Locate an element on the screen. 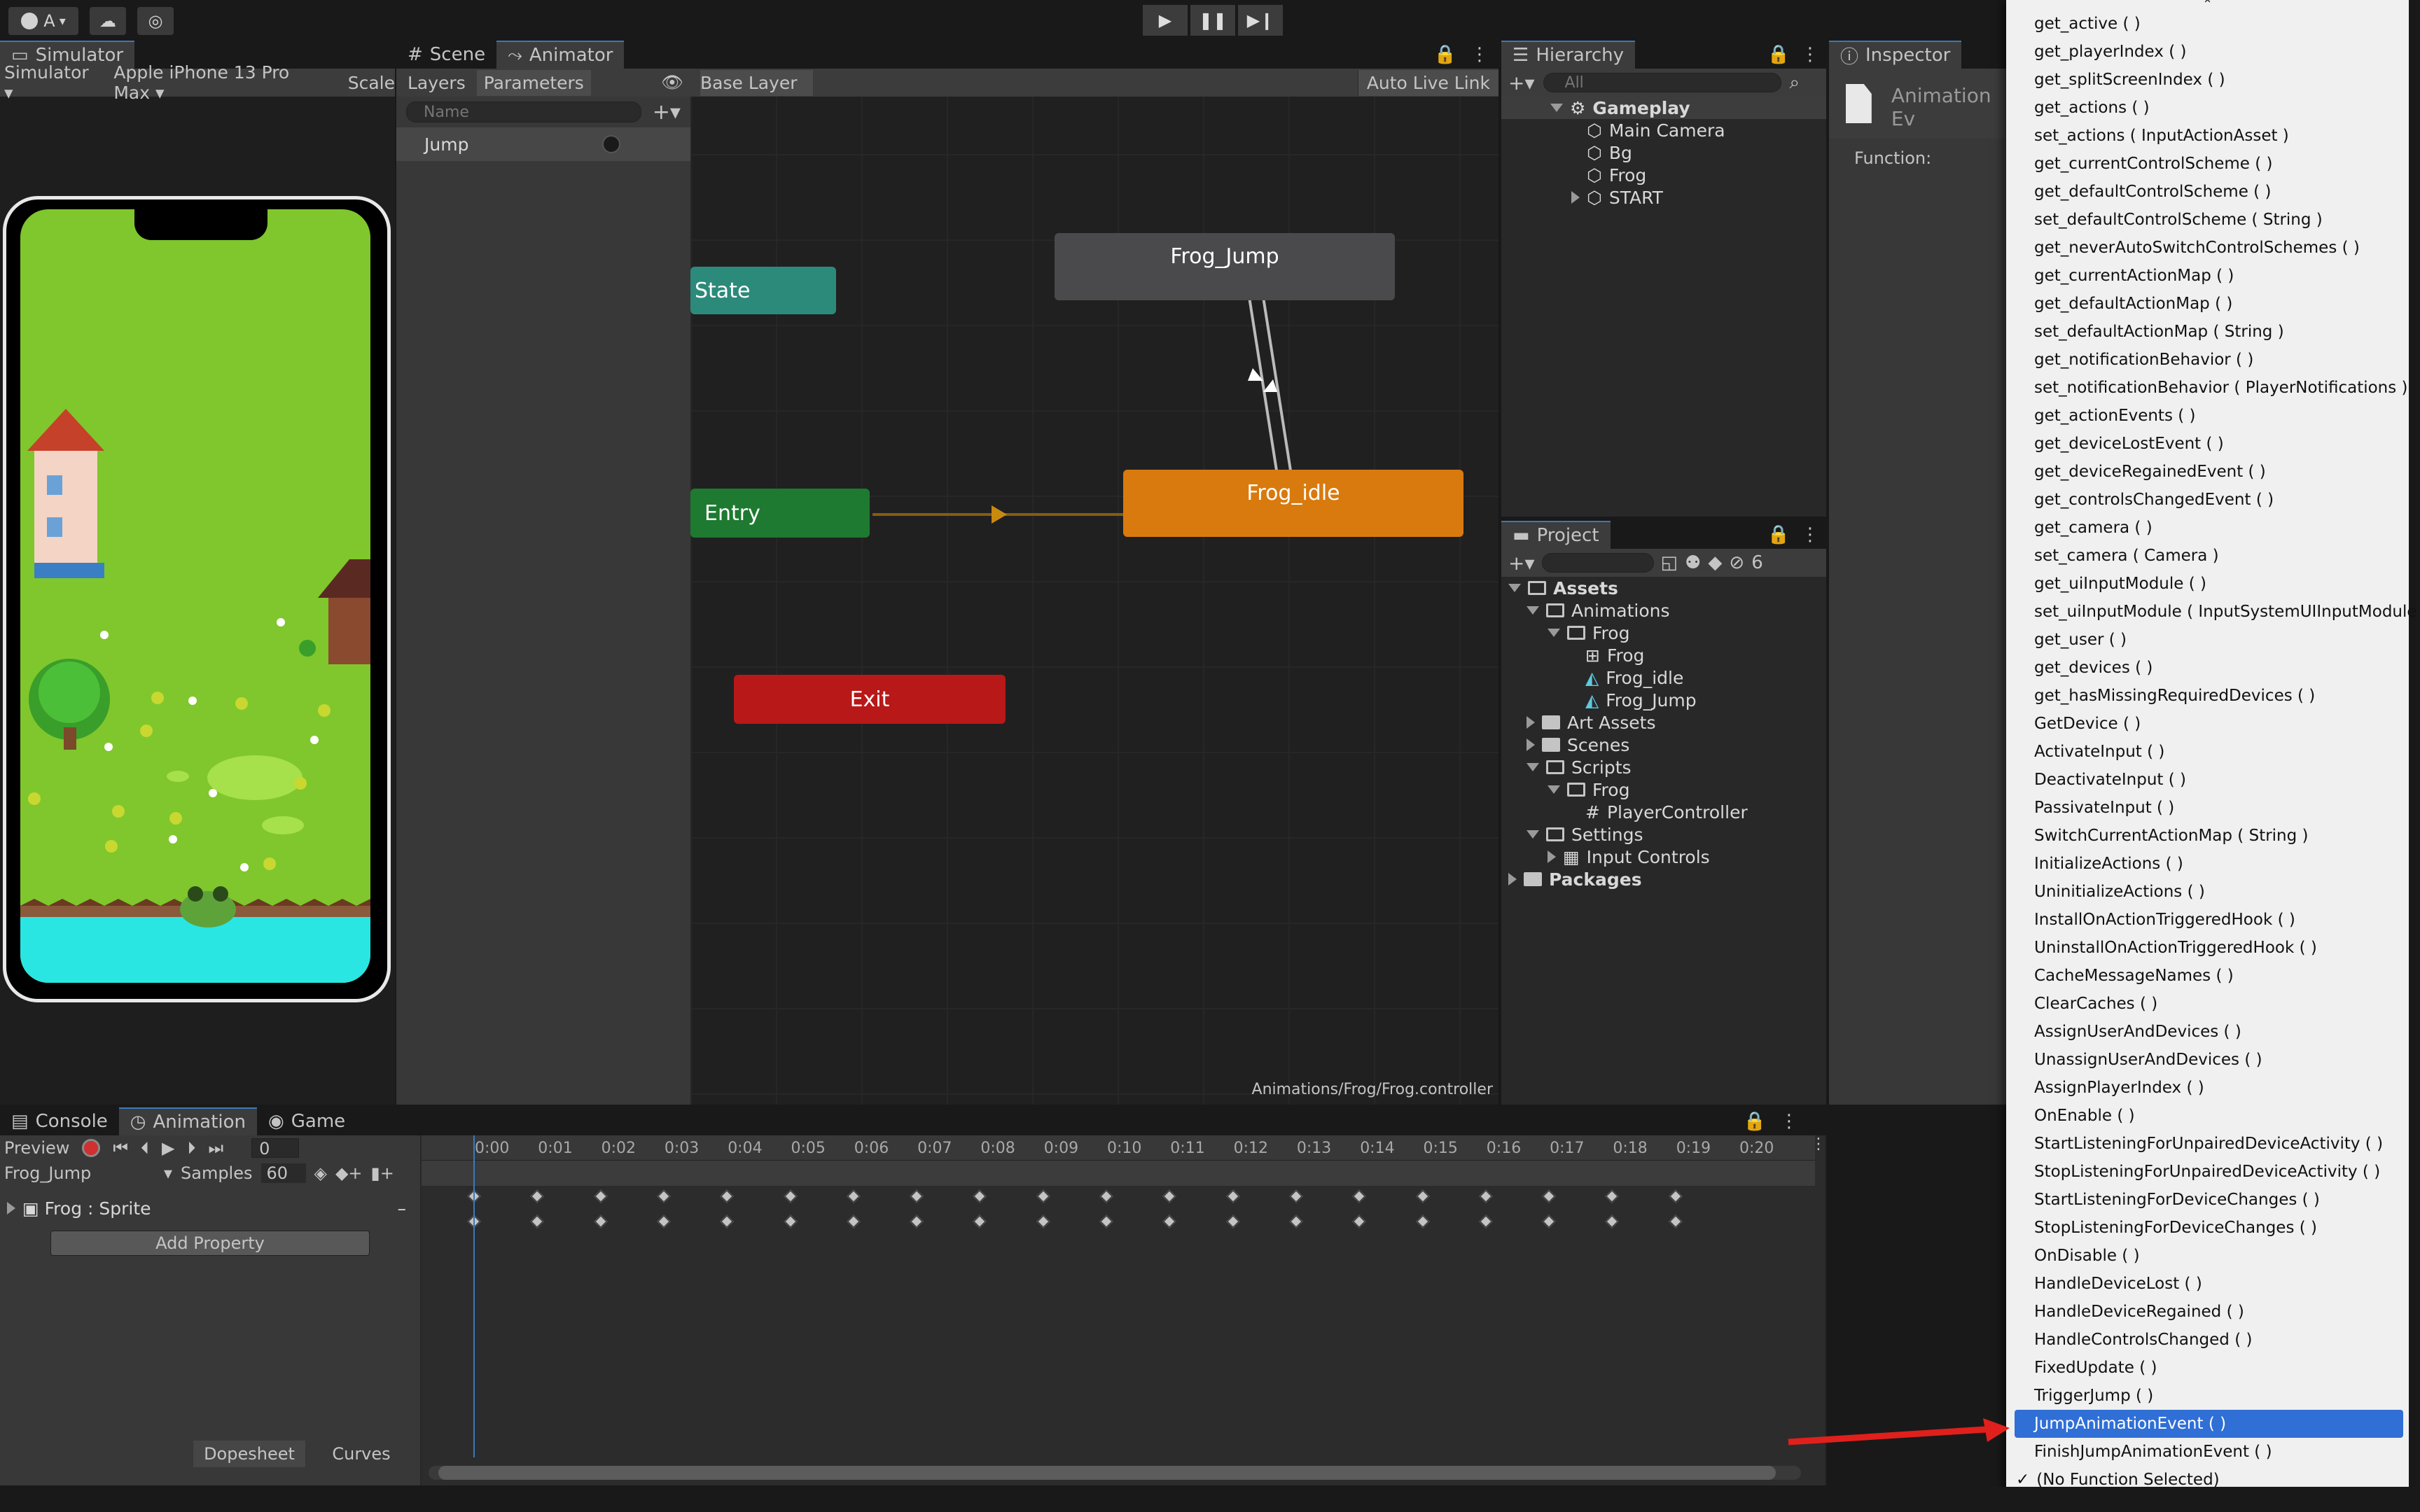  menu-item: StopListeningForDeviceChanges ( ) is located at coordinates (2207, 1228).